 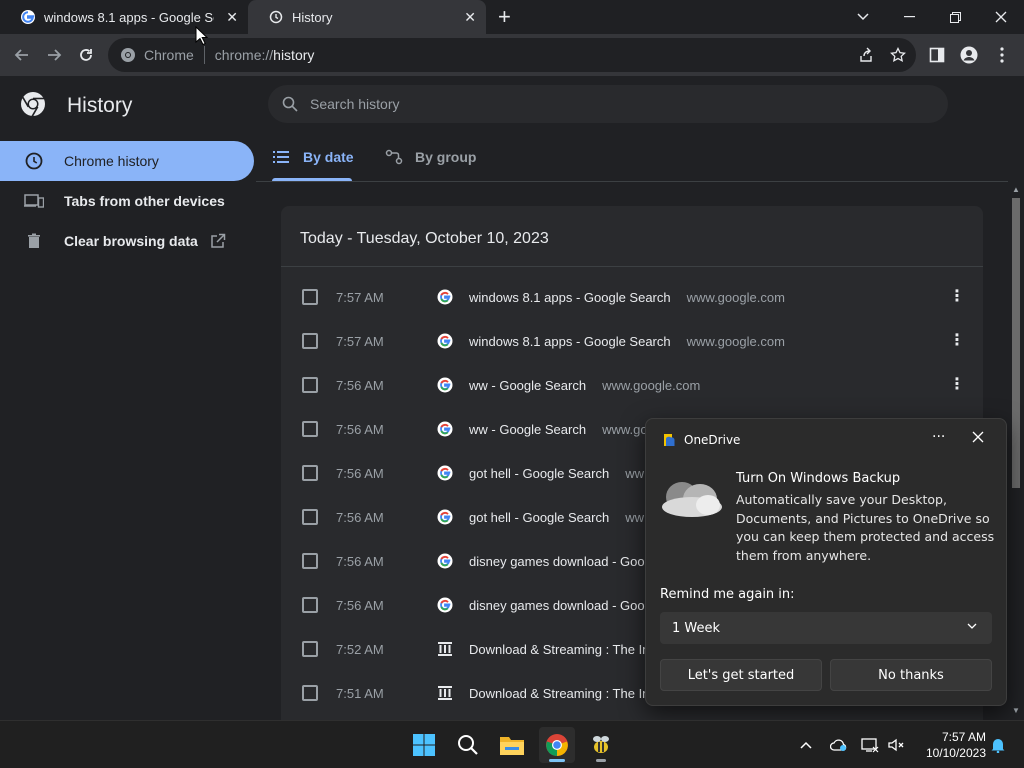 What do you see at coordinates (86, 55) in the screenshot?
I see `reload-button` at bounding box center [86, 55].